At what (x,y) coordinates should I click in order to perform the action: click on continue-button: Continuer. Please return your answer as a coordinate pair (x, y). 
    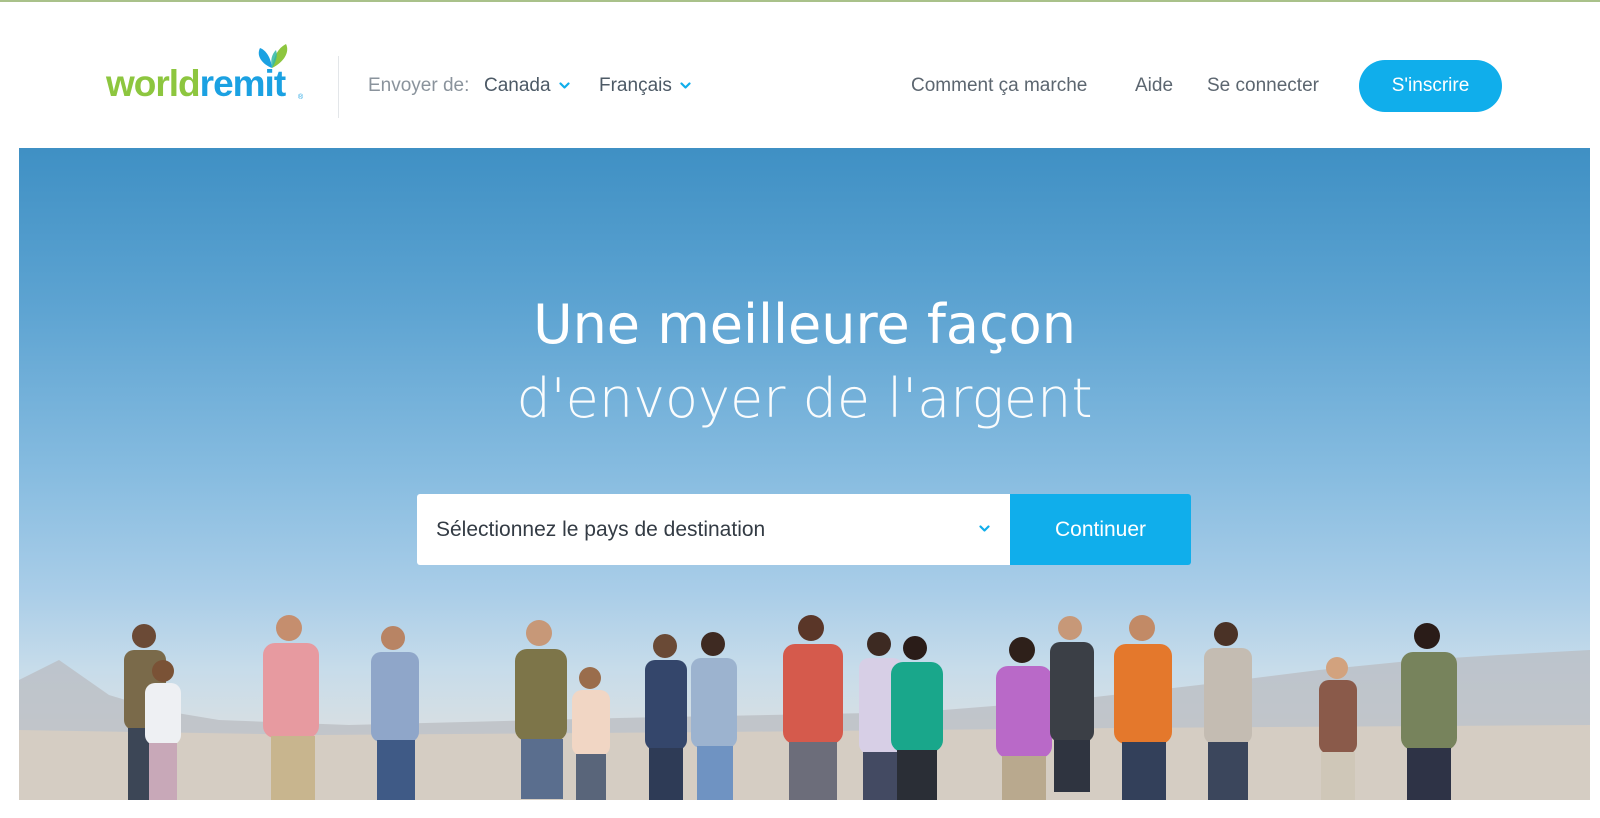
    Looking at the image, I should click on (1100, 529).